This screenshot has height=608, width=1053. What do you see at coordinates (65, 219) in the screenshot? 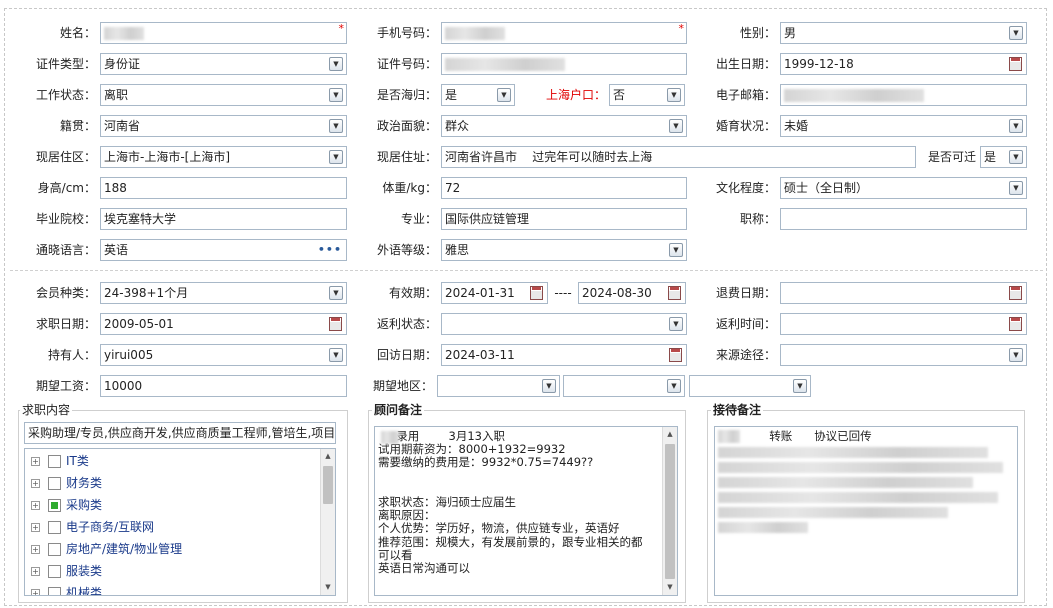
I see `school-label: 毕业院校：` at bounding box center [65, 219].